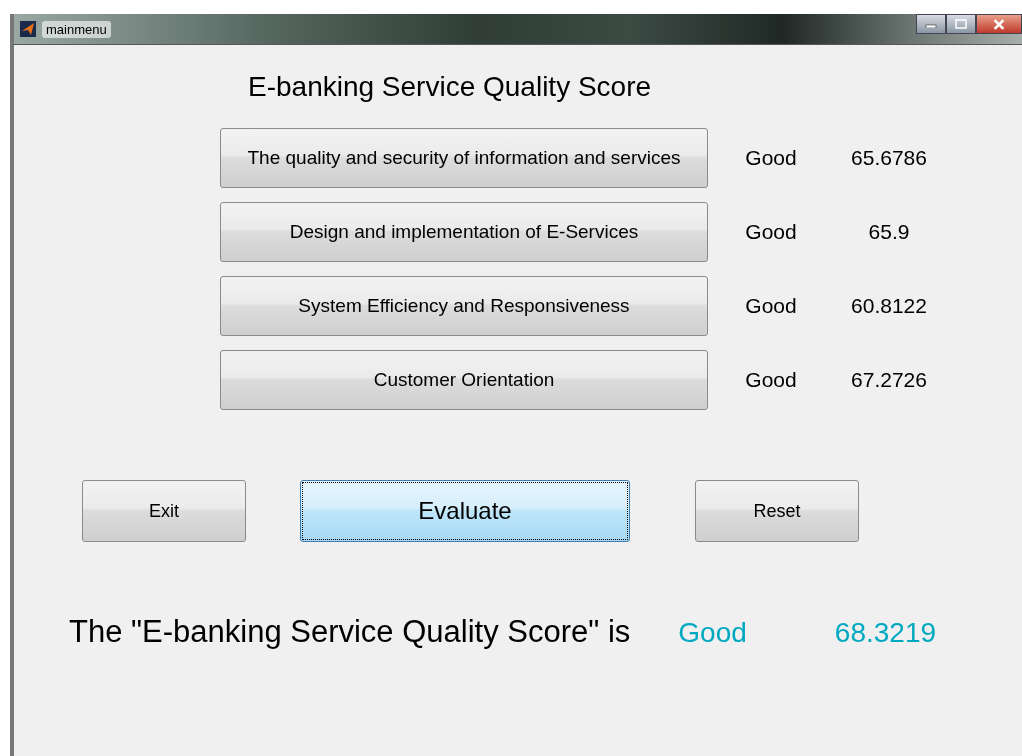 This screenshot has width=1022, height=756. What do you see at coordinates (712, 633) in the screenshot?
I see `result-rating: Good` at bounding box center [712, 633].